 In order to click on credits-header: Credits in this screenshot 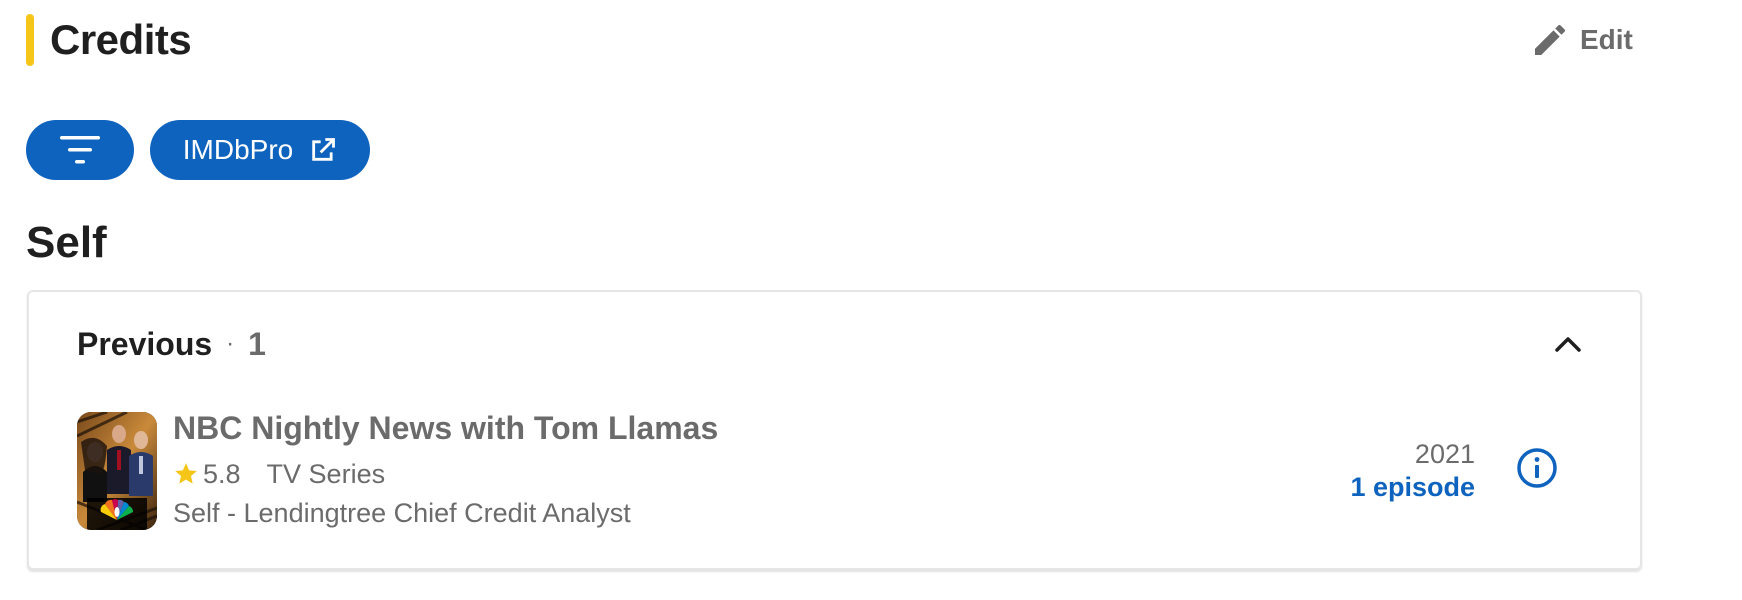, I will do `click(109, 40)`.